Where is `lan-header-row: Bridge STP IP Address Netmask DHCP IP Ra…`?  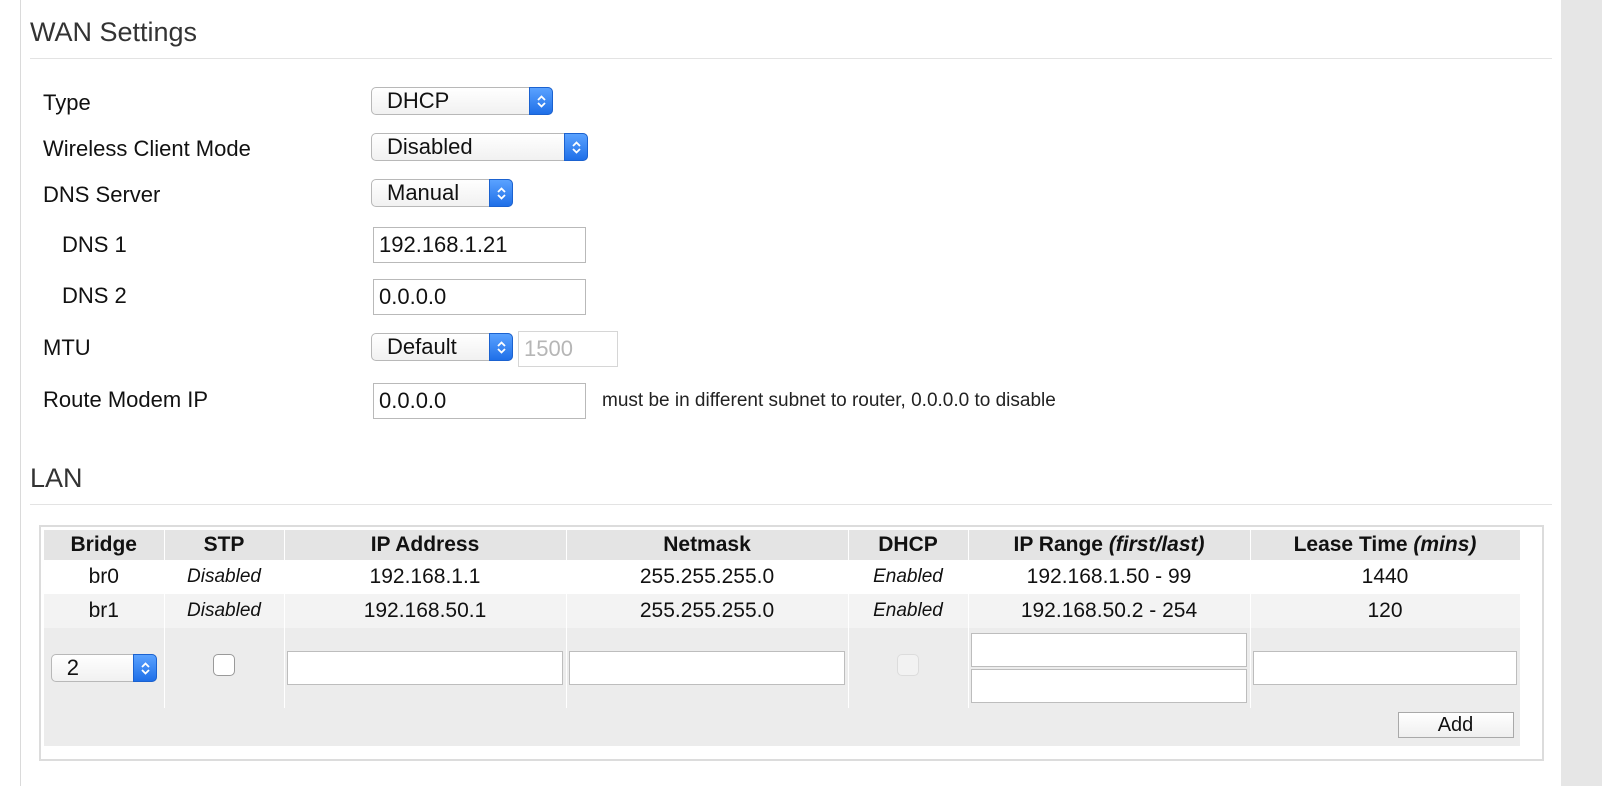
lan-header-row: Bridge STP IP Address Netmask DHCP IP Ra… is located at coordinates (782, 545).